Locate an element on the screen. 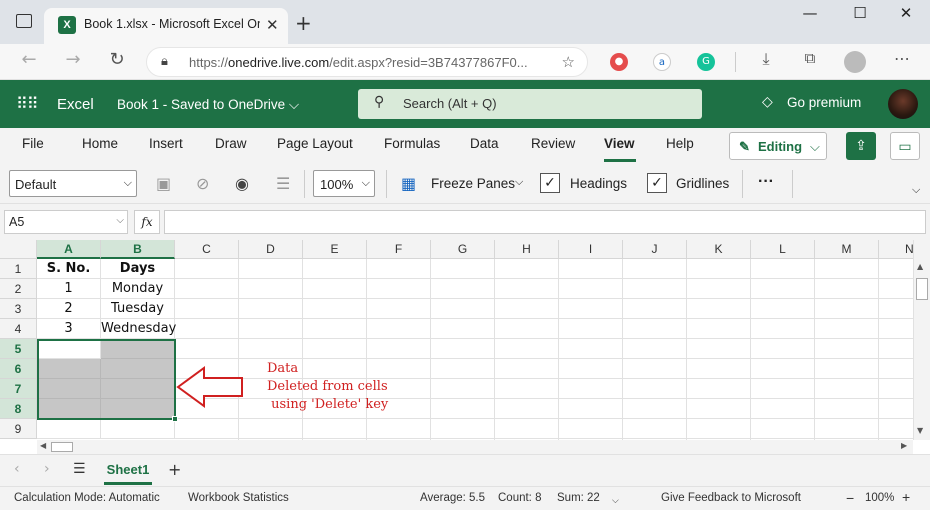 This screenshot has width=930, height=510. save-view-icon: ▣ is located at coordinates (163, 183).